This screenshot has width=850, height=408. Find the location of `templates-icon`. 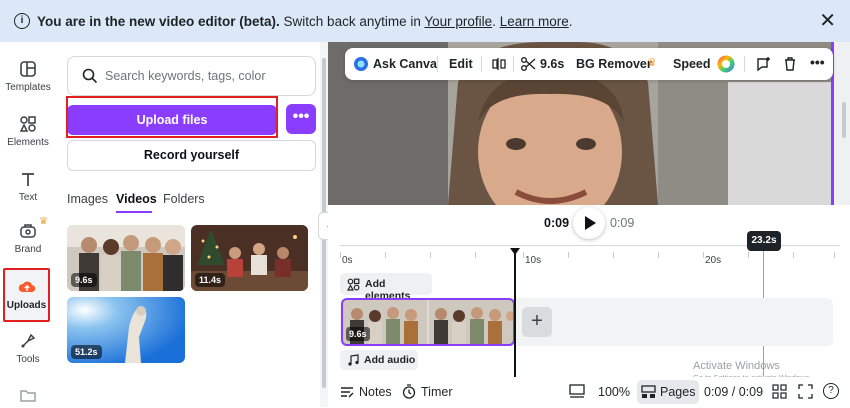

templates-icon is located at coordinates (28, 69).